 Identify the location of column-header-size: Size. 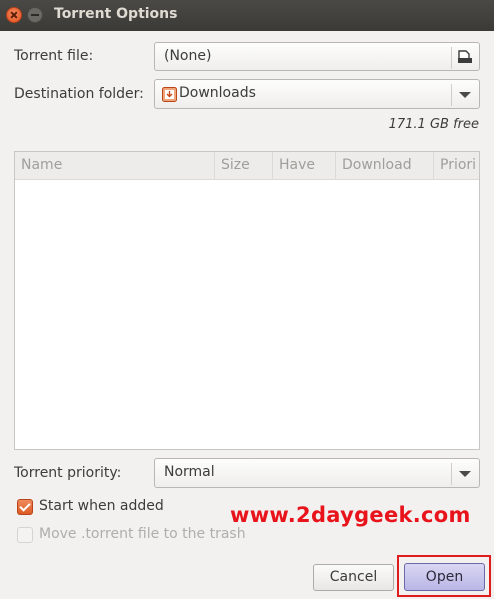
(244, 165).